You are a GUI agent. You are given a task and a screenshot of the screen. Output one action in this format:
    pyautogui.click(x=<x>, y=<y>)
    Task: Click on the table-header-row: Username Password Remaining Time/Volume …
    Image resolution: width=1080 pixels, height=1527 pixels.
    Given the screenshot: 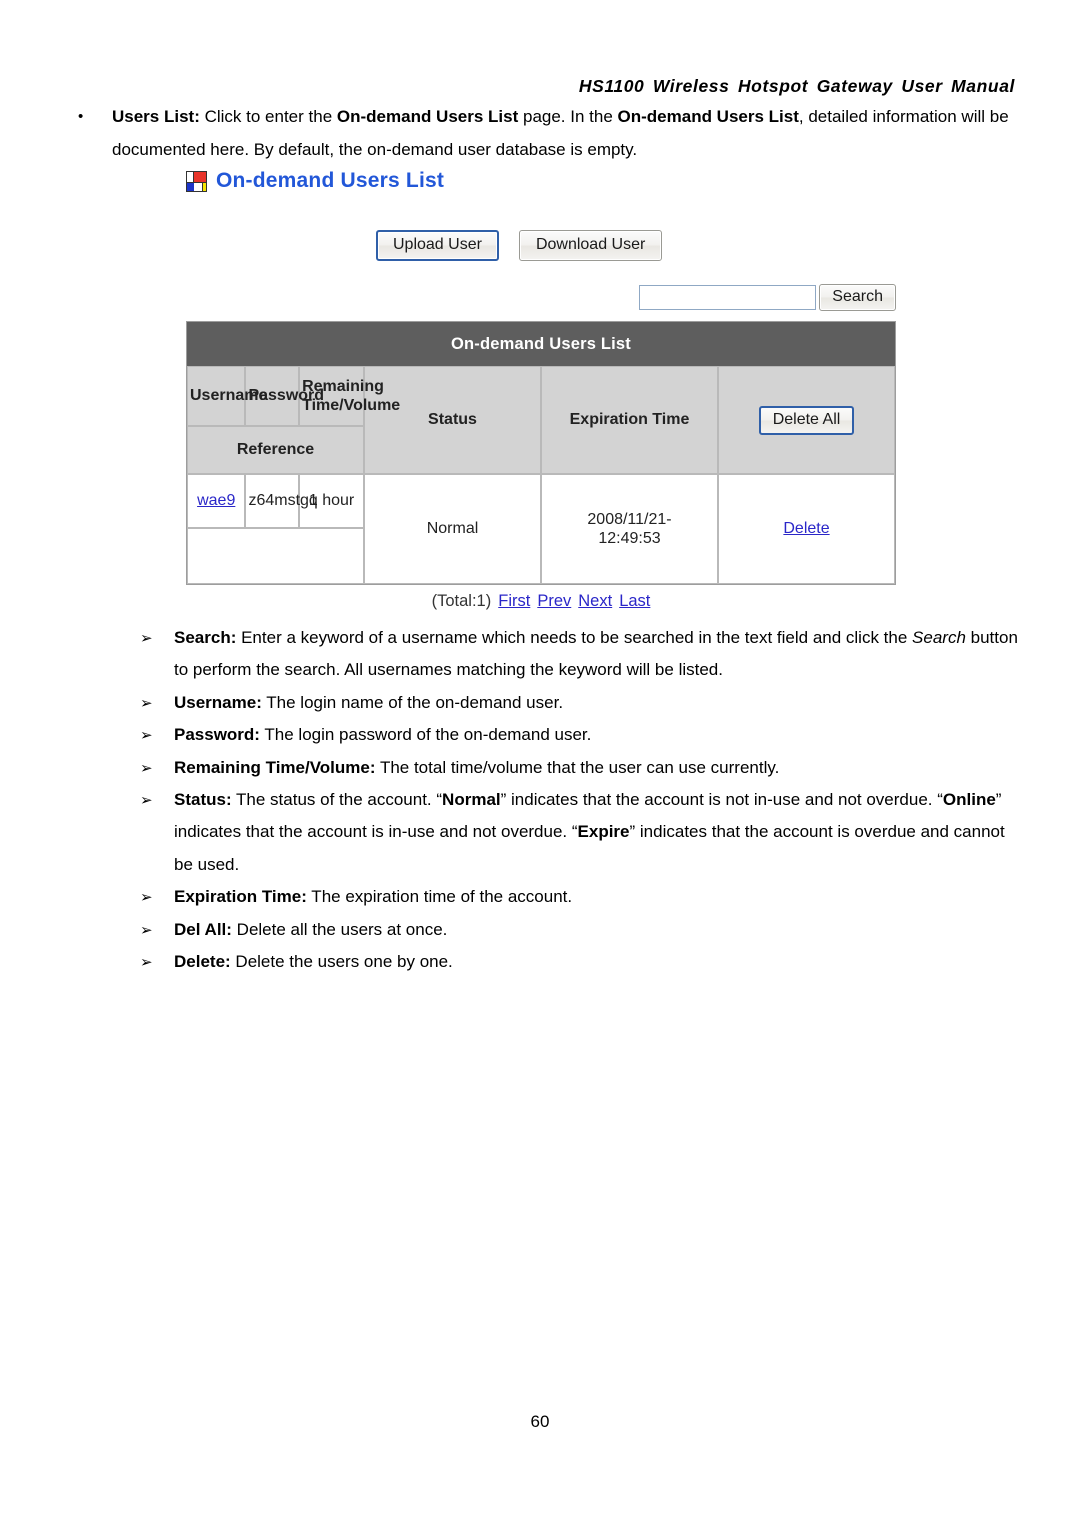 What is the action you would take?
    pyautogui.click(x=541, y=420)
    